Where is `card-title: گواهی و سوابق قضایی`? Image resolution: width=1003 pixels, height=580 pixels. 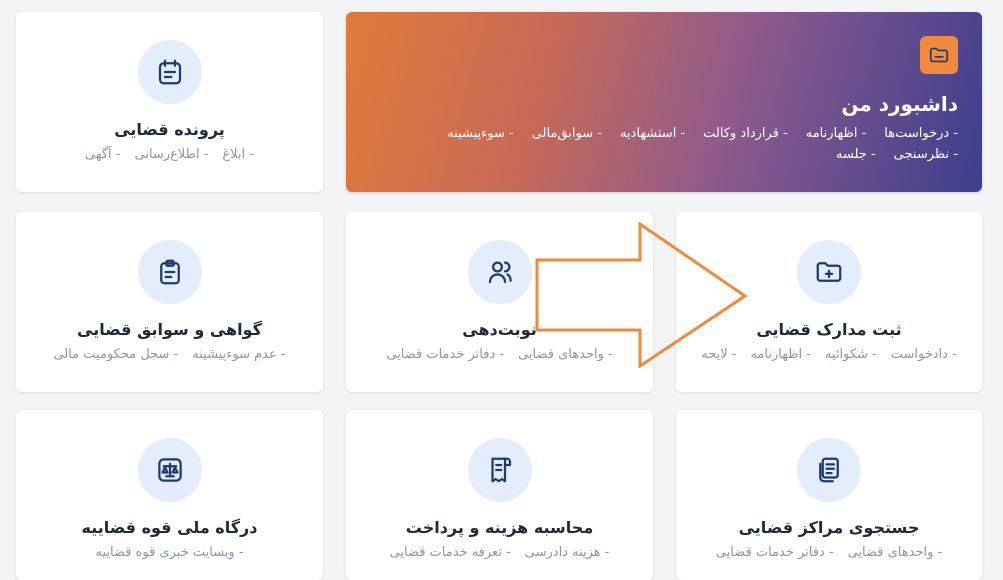
card-title: گواهی و سوابق قضایی is located at coordinates (169, 329).